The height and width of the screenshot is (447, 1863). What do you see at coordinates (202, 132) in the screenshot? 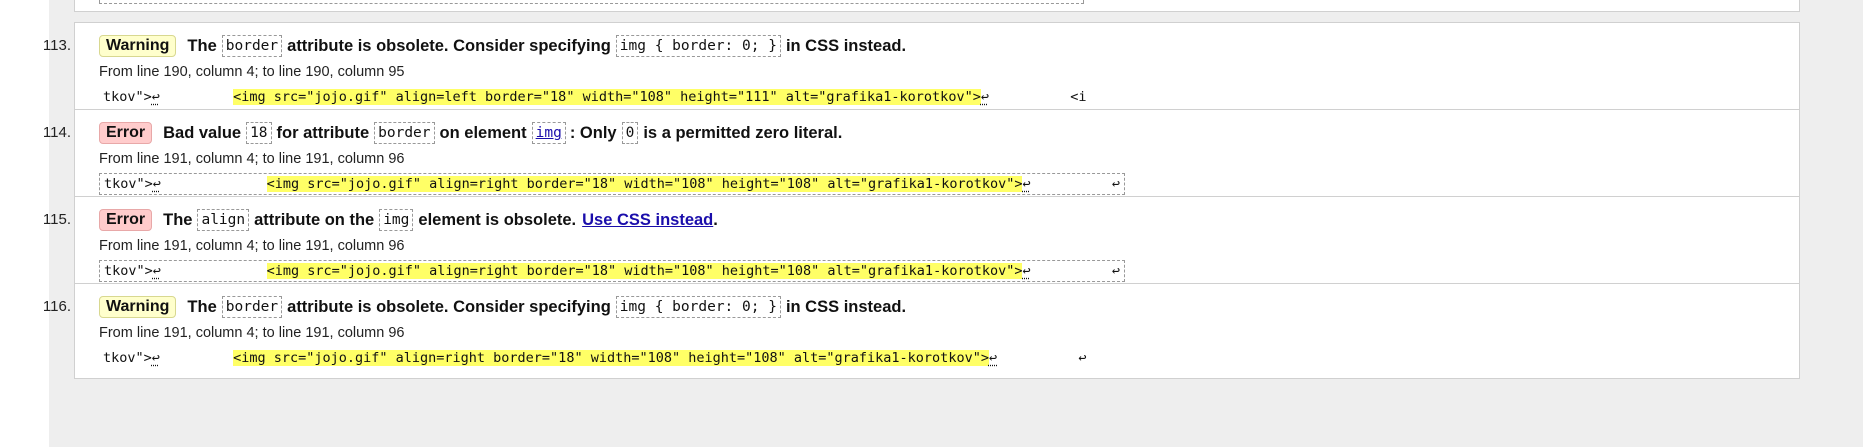
I see `message-text-segment: Bad value` at bounding box center [202, 132].